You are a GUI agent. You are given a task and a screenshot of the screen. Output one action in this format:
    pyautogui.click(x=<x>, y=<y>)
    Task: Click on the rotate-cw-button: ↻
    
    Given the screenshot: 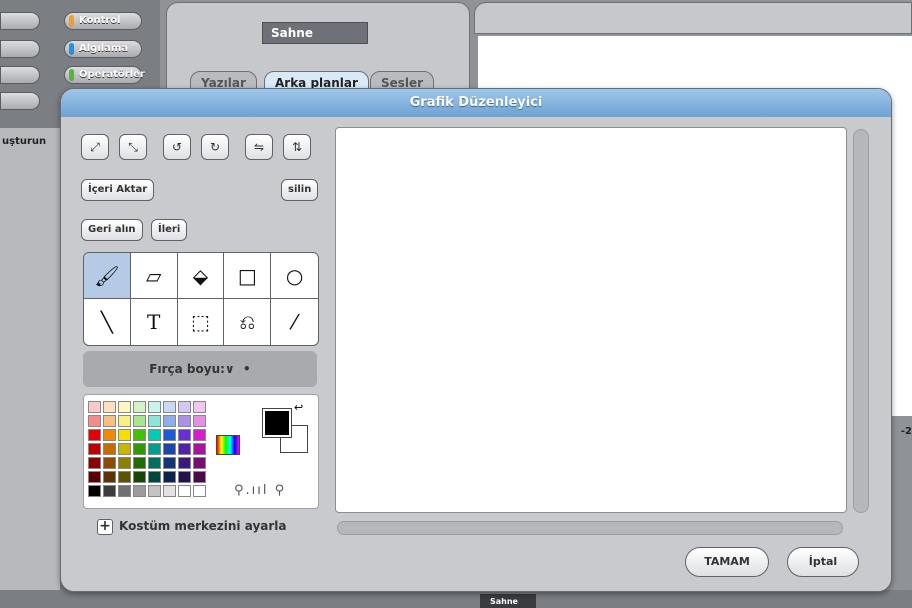 What is the action you would take?
    pyautogui.click(x=215, y=147)
    